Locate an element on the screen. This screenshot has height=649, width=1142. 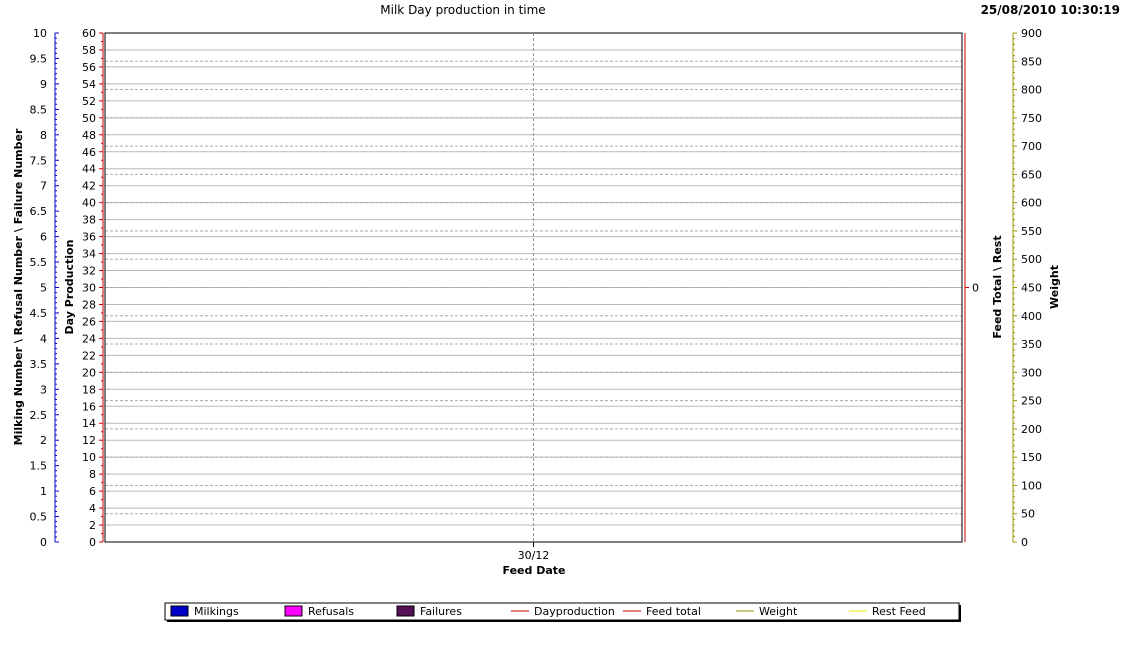
legend-label: Dayproduction is located at coordinates (574, 611).